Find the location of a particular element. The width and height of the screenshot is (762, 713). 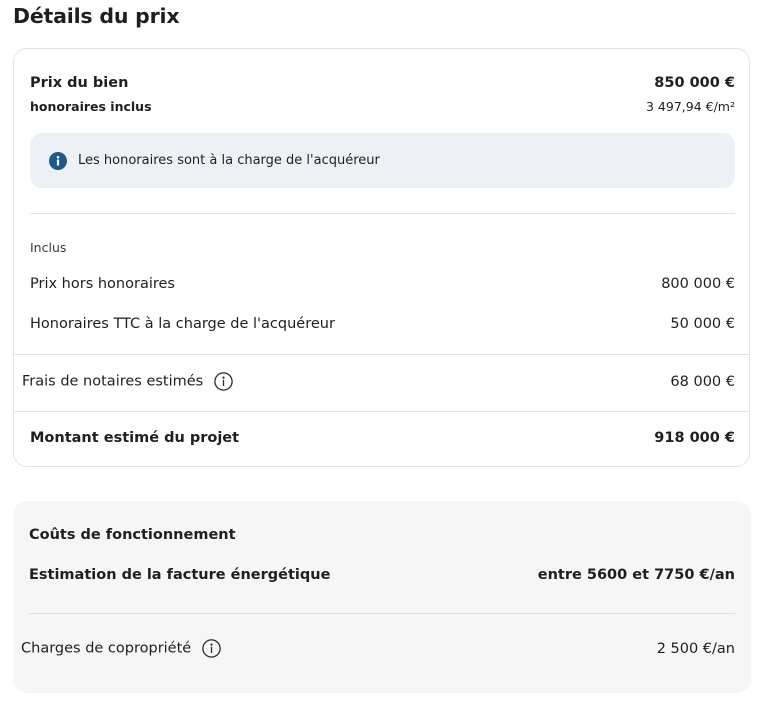

price-row: Prix du bien 850 000 € is located at coordinates (382, 83).